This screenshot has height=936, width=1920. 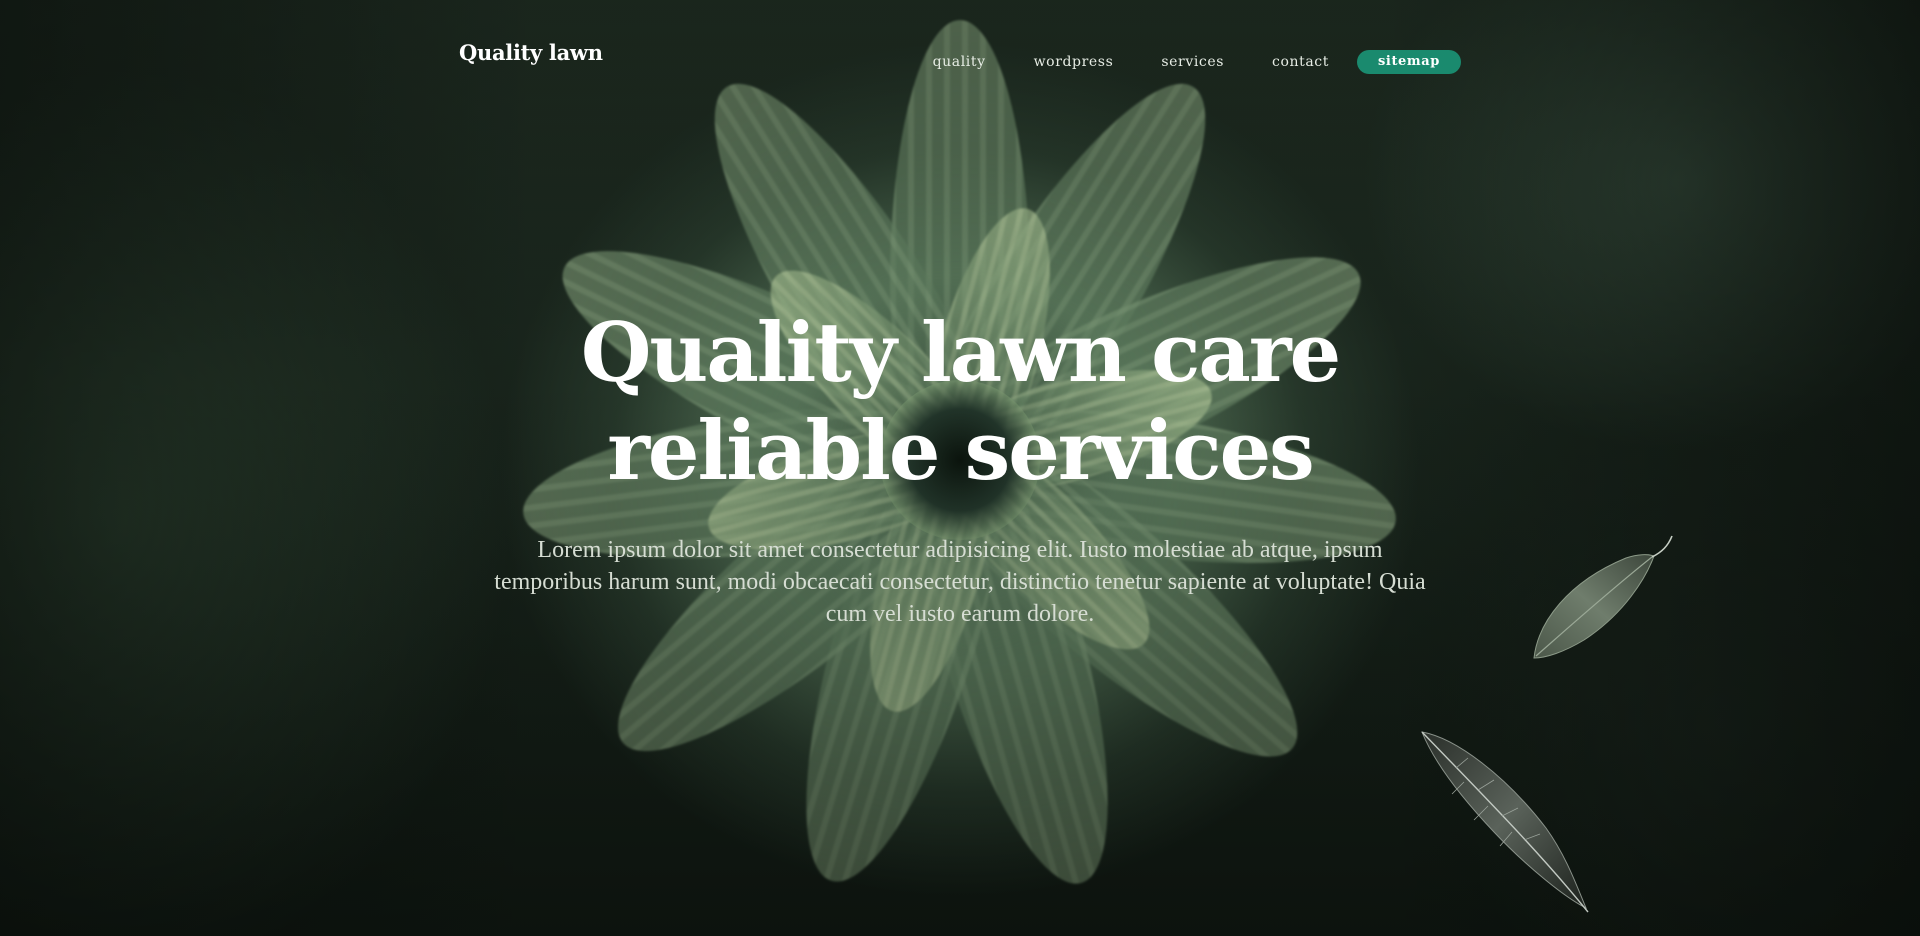 What do you see at coordinates (960, 451) in the screenshot?
I see `headline-line-2: reliable services` at bounding box center [960, 451].